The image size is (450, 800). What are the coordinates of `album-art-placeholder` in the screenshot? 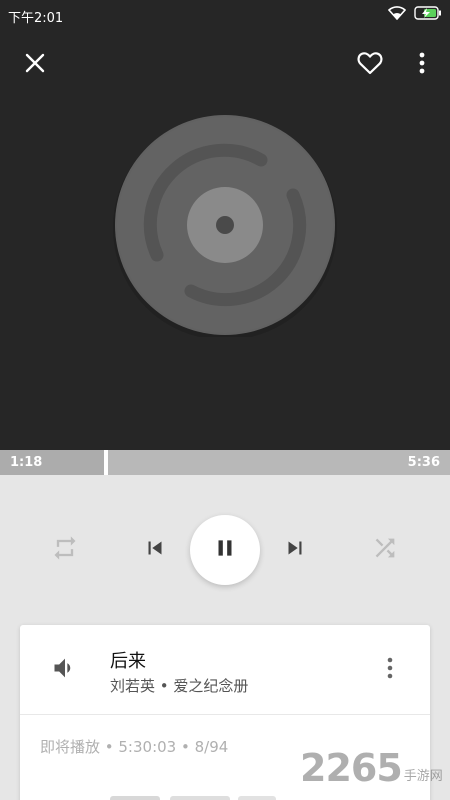 It's located at (225, 226).